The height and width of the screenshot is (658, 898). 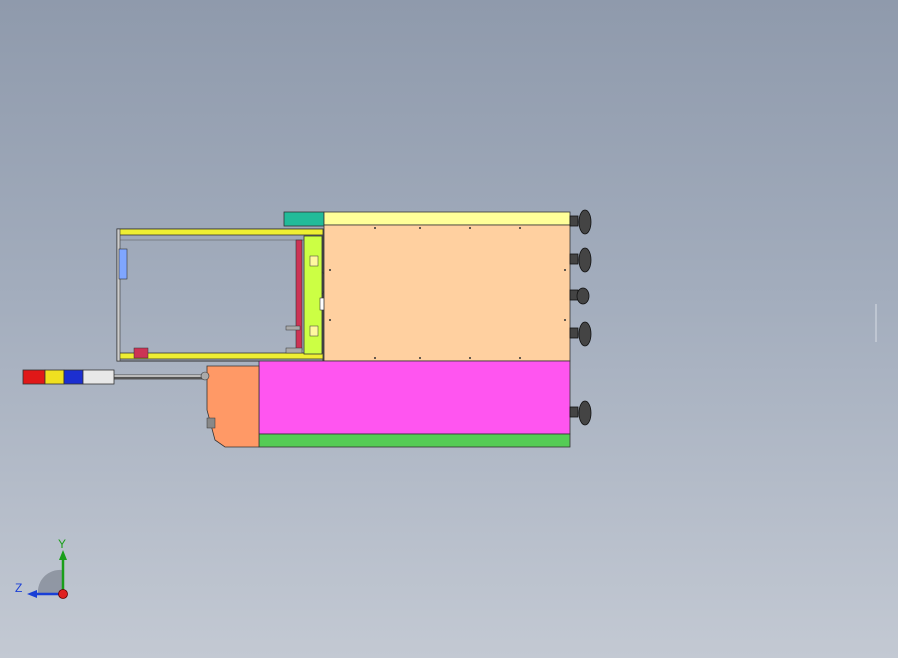 What do you see at coordinates (414, 397) in the screenshot?
I see `lower-cabinet` at bounding box center [414, 397].